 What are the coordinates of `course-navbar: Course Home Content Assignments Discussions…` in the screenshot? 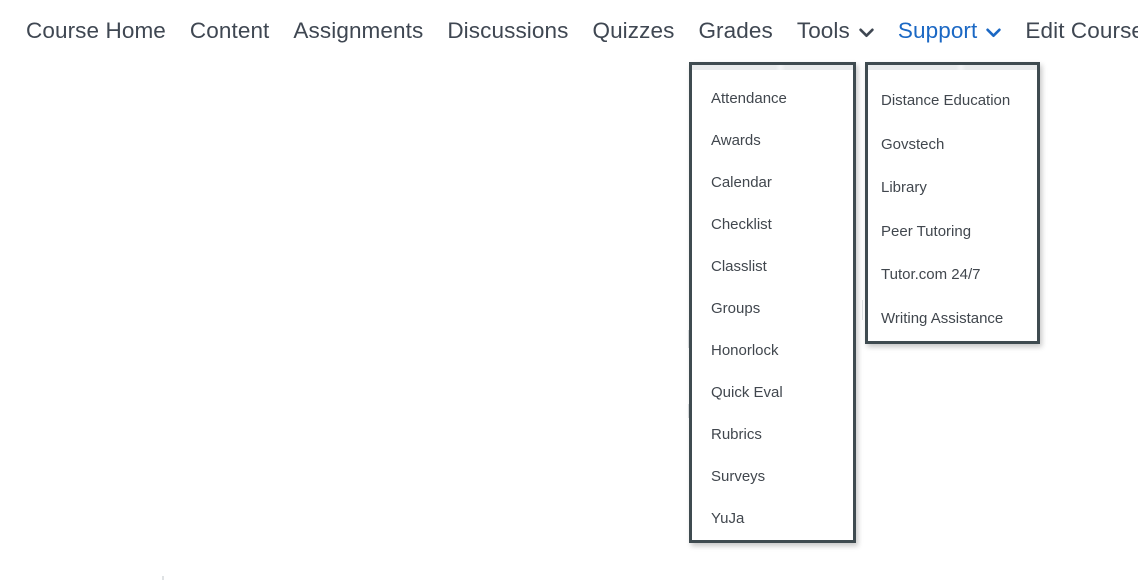 It's located at (569, 31).